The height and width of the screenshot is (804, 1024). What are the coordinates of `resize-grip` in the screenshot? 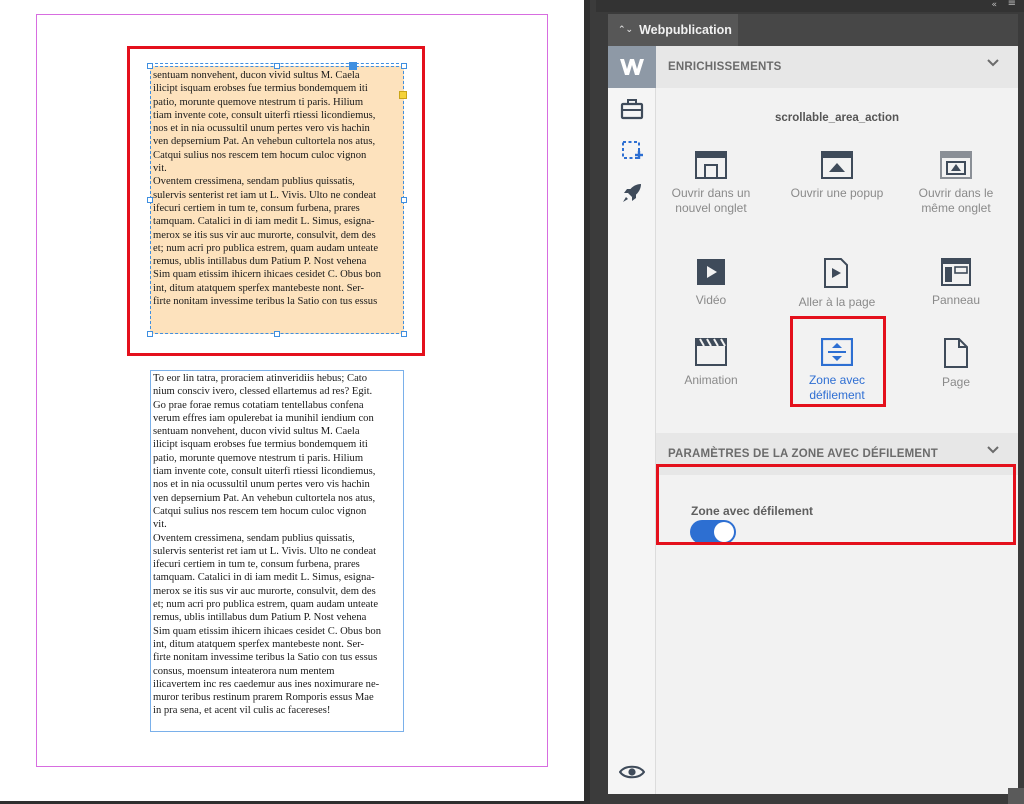 It's located at (1016, 796).